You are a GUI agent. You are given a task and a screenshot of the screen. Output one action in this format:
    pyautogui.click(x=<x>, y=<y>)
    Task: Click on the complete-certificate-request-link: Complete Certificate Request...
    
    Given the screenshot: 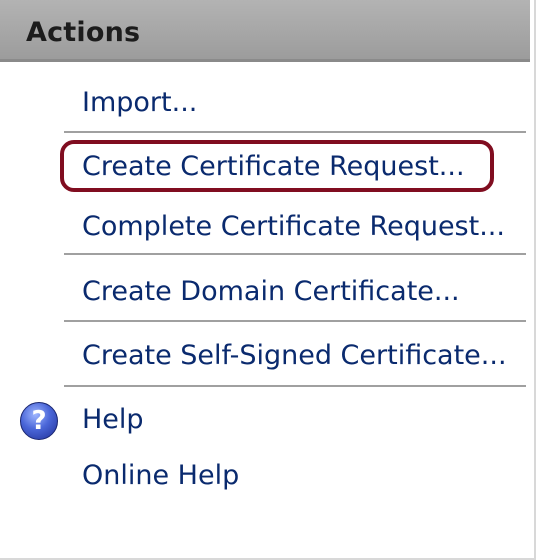 What is the action you would take?
    pyautogui.click(x=293, y=227)
    